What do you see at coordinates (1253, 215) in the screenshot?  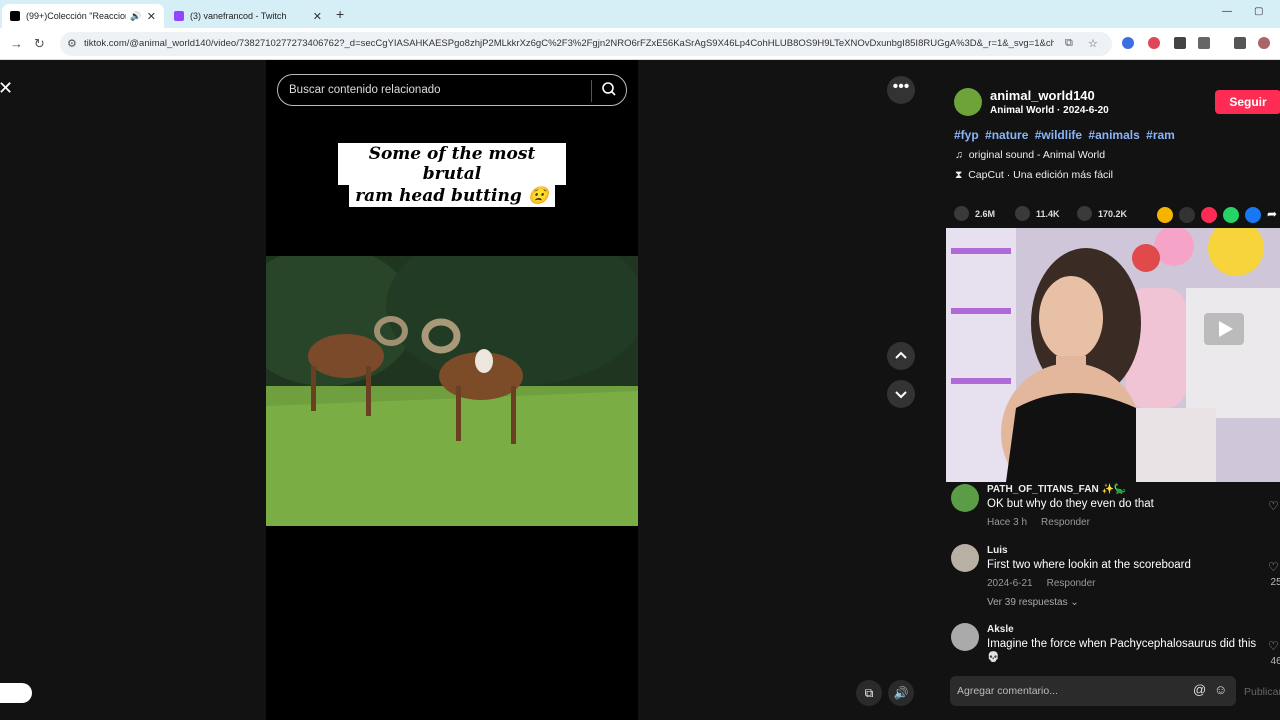 I see `facebook-icon` at bounding box center [1253, 215].